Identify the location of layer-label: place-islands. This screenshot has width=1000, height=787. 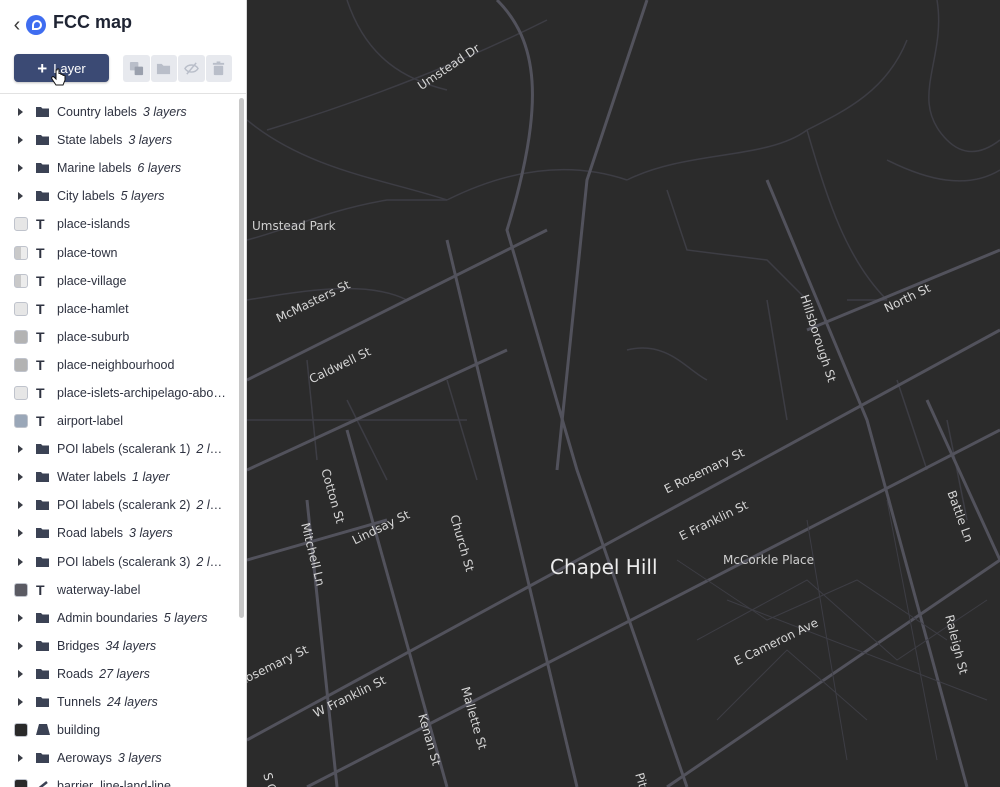
(93, 224).